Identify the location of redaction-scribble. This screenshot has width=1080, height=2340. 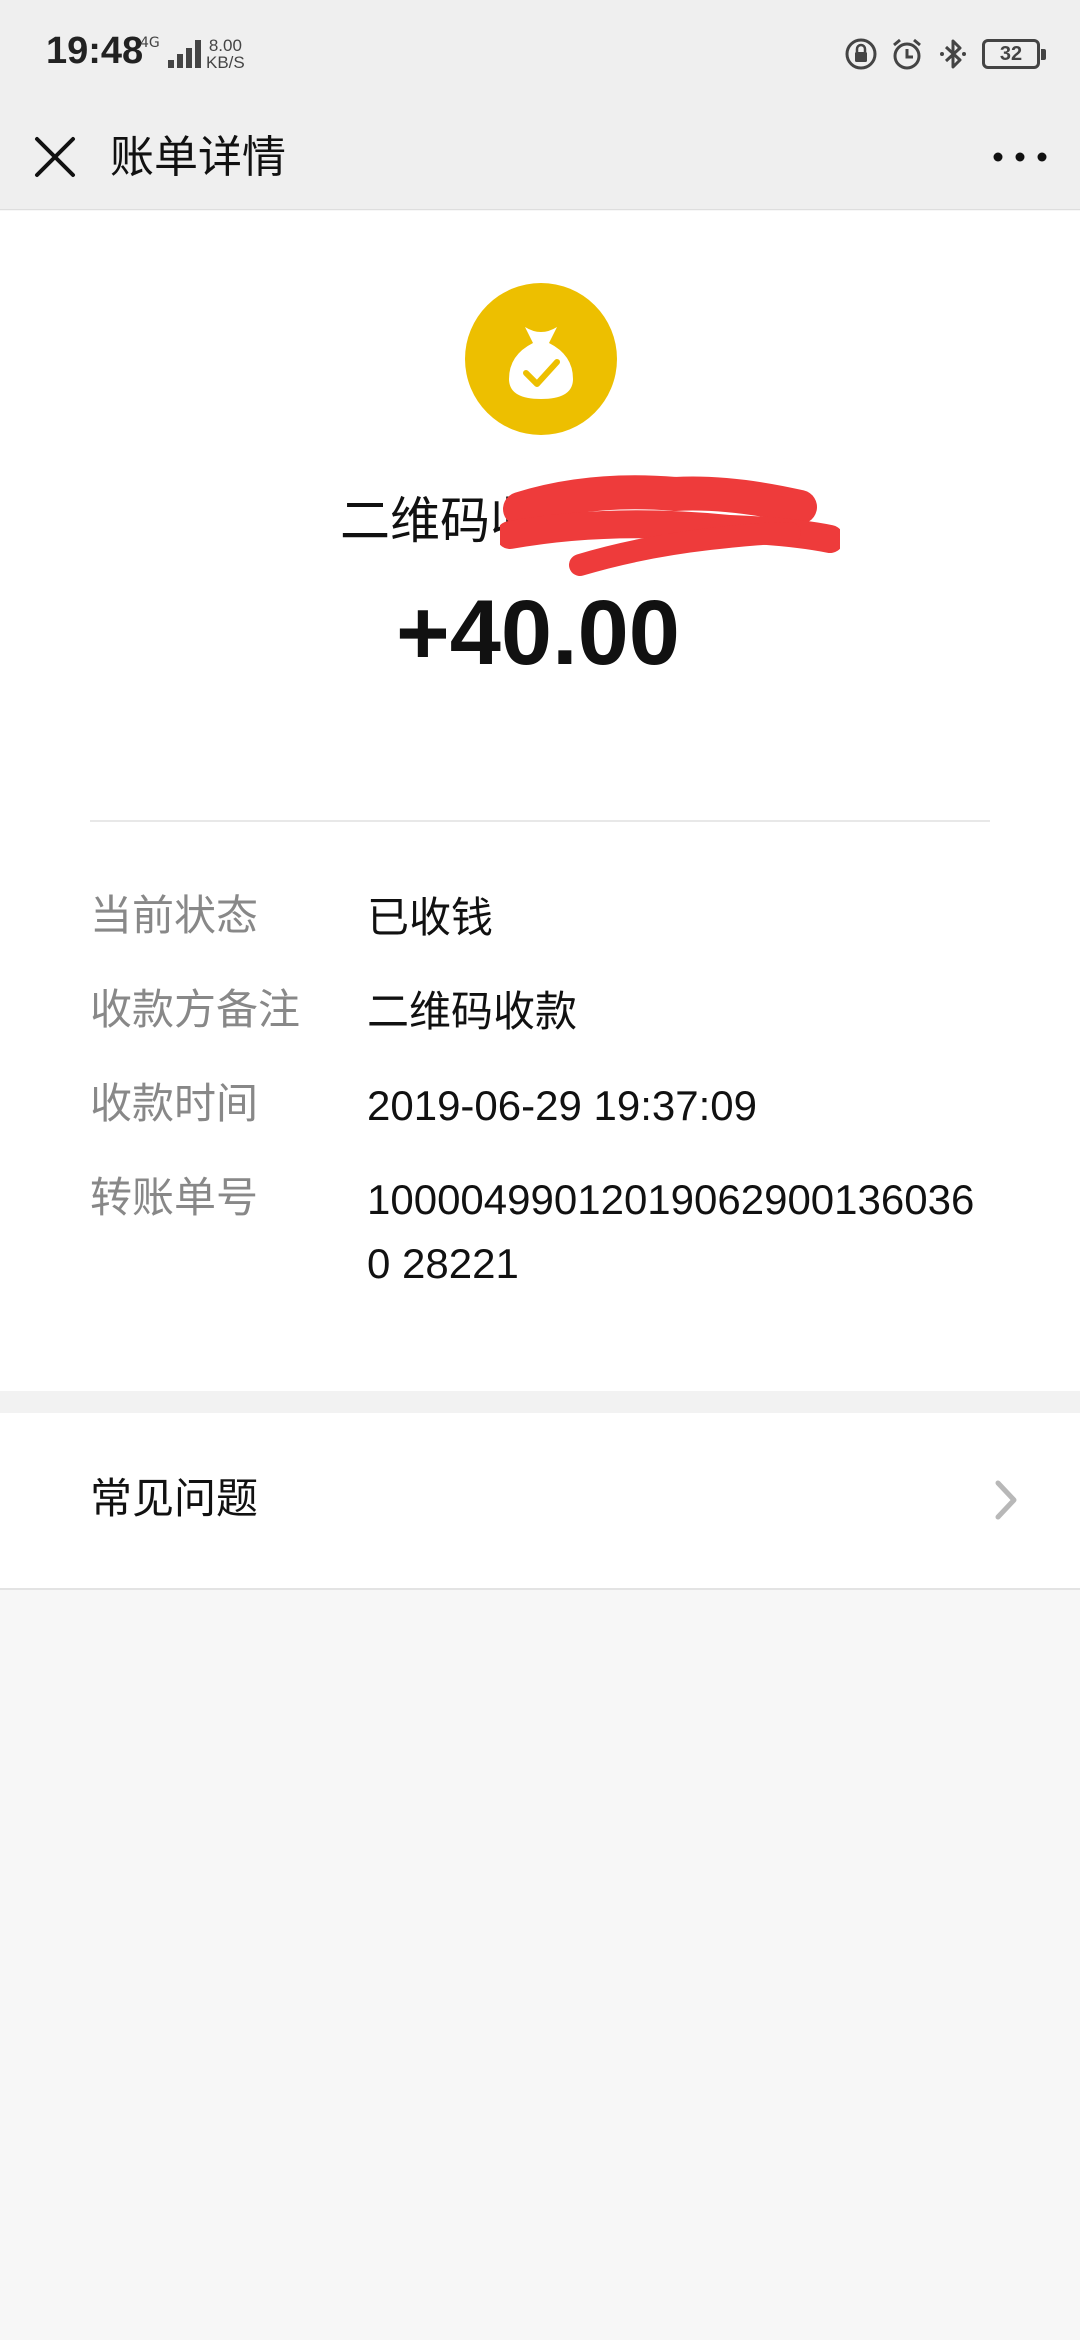
(670, 525).